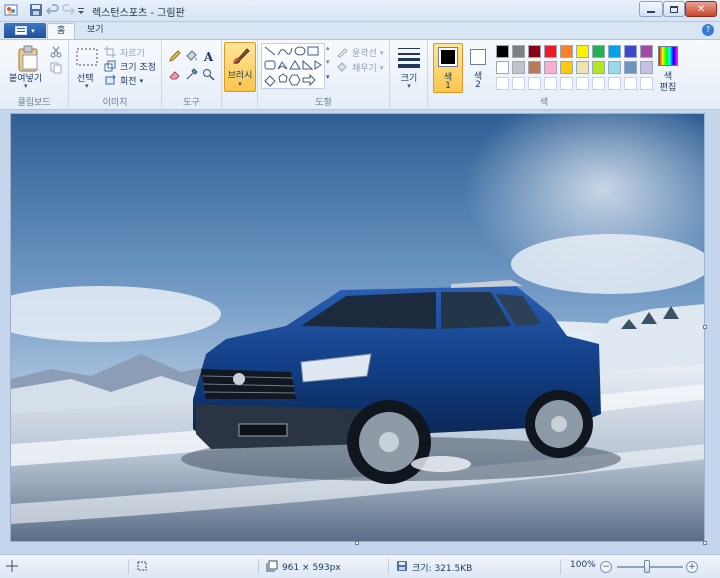  What do you see at coordinates (479, 68) in the screenshot?
I see `color2-button: 색 2` at bounding box center [479, 68].